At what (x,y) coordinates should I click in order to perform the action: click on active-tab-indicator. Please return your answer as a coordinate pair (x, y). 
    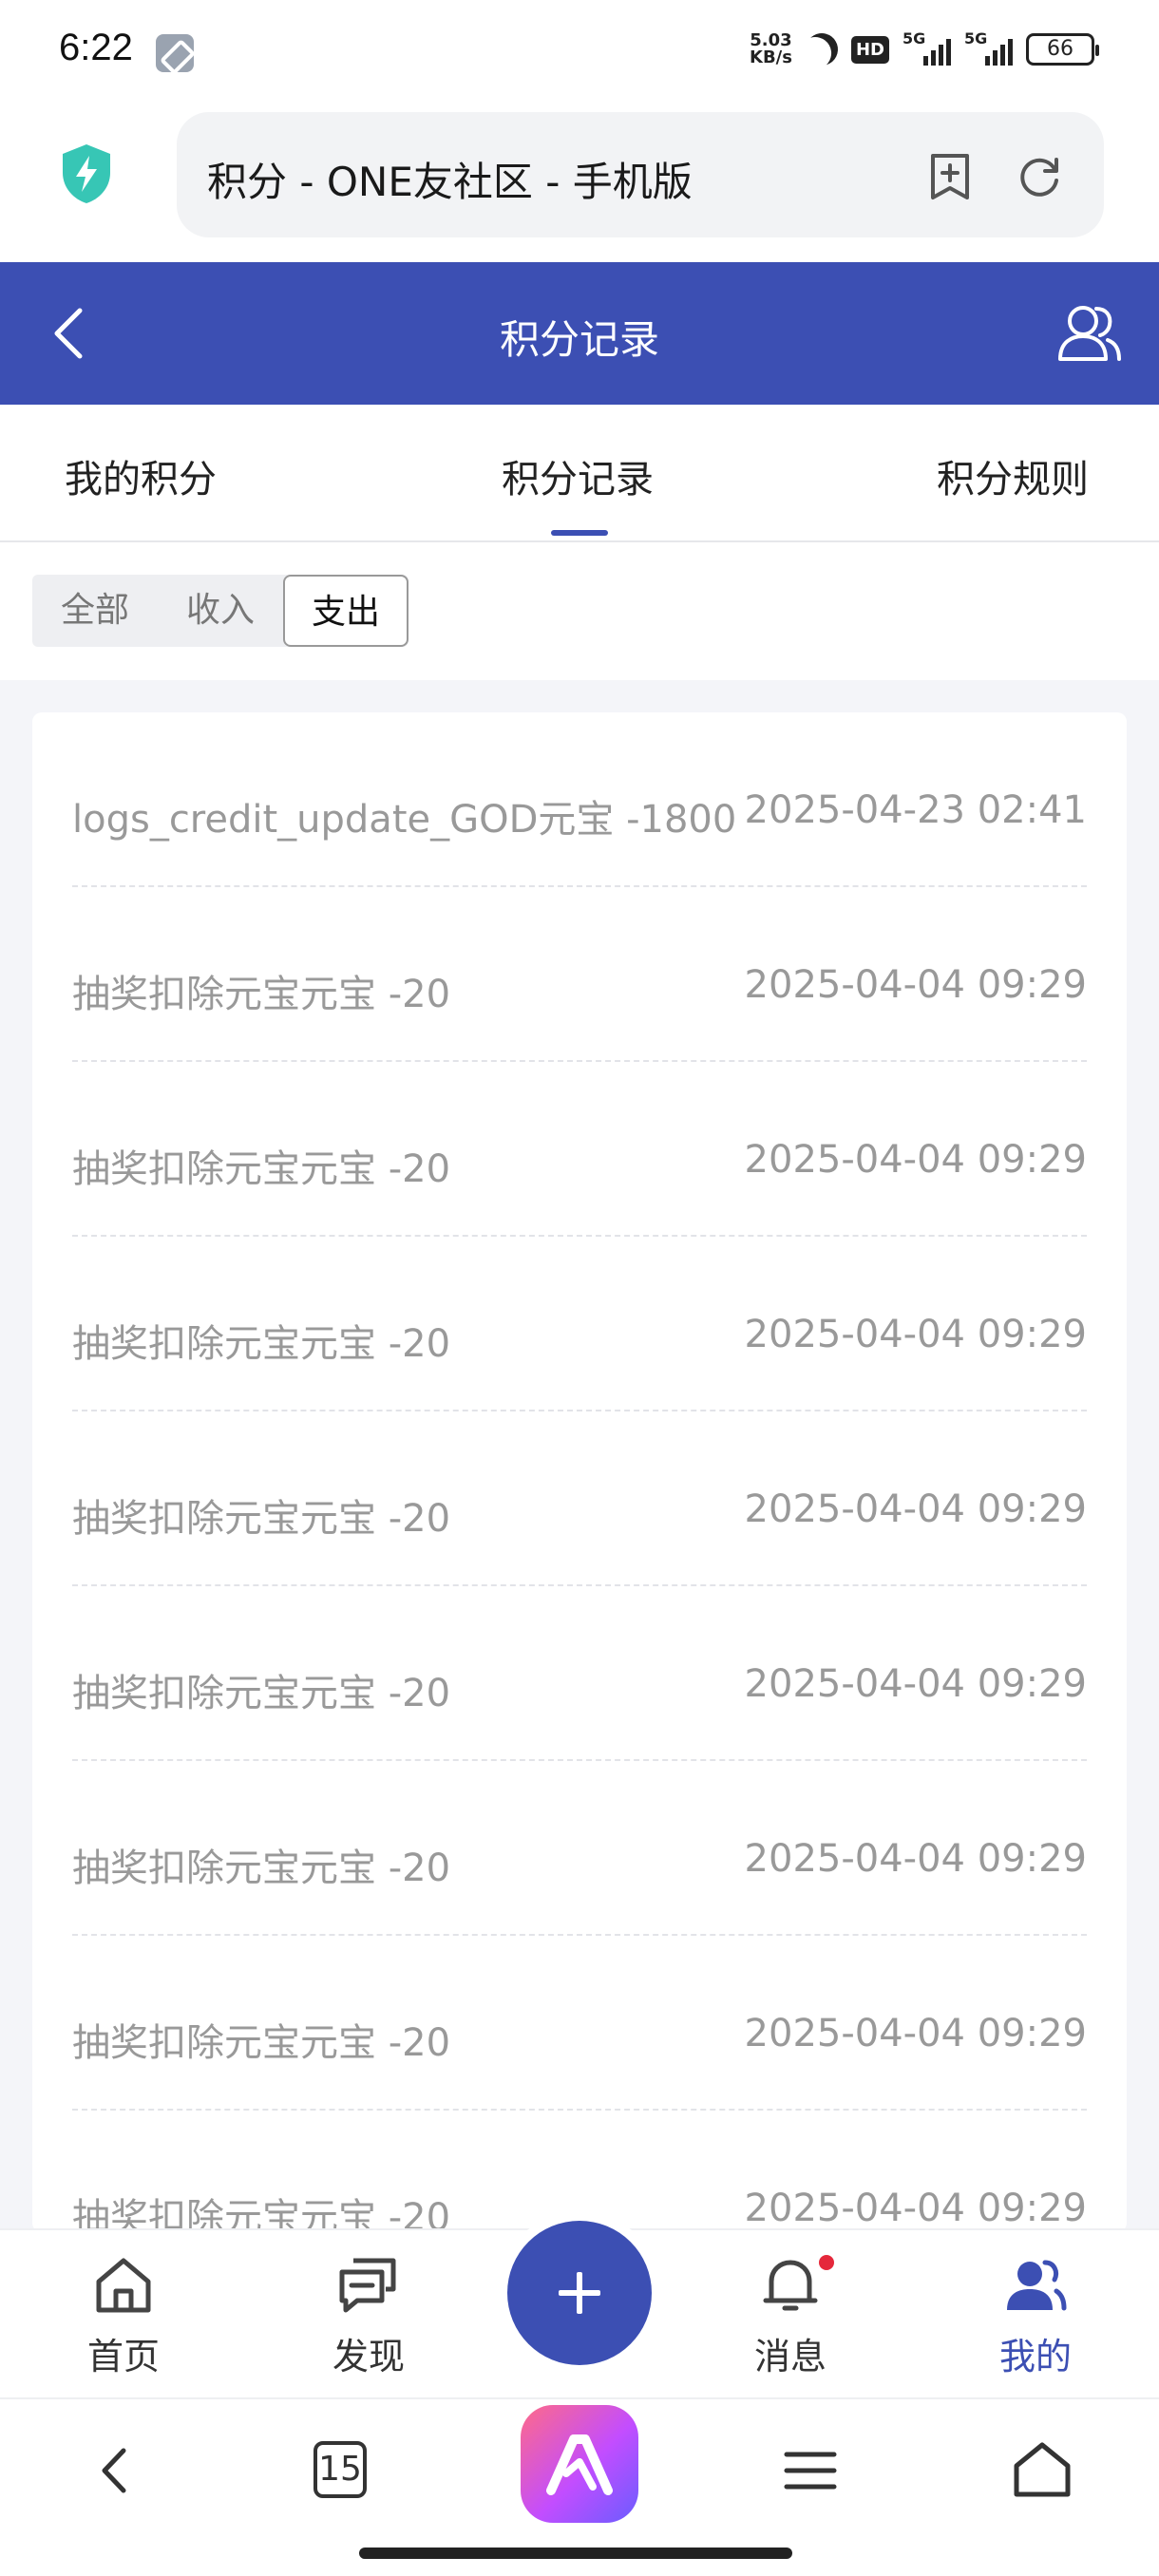
    Looking at the image, I should click on (579, 533).